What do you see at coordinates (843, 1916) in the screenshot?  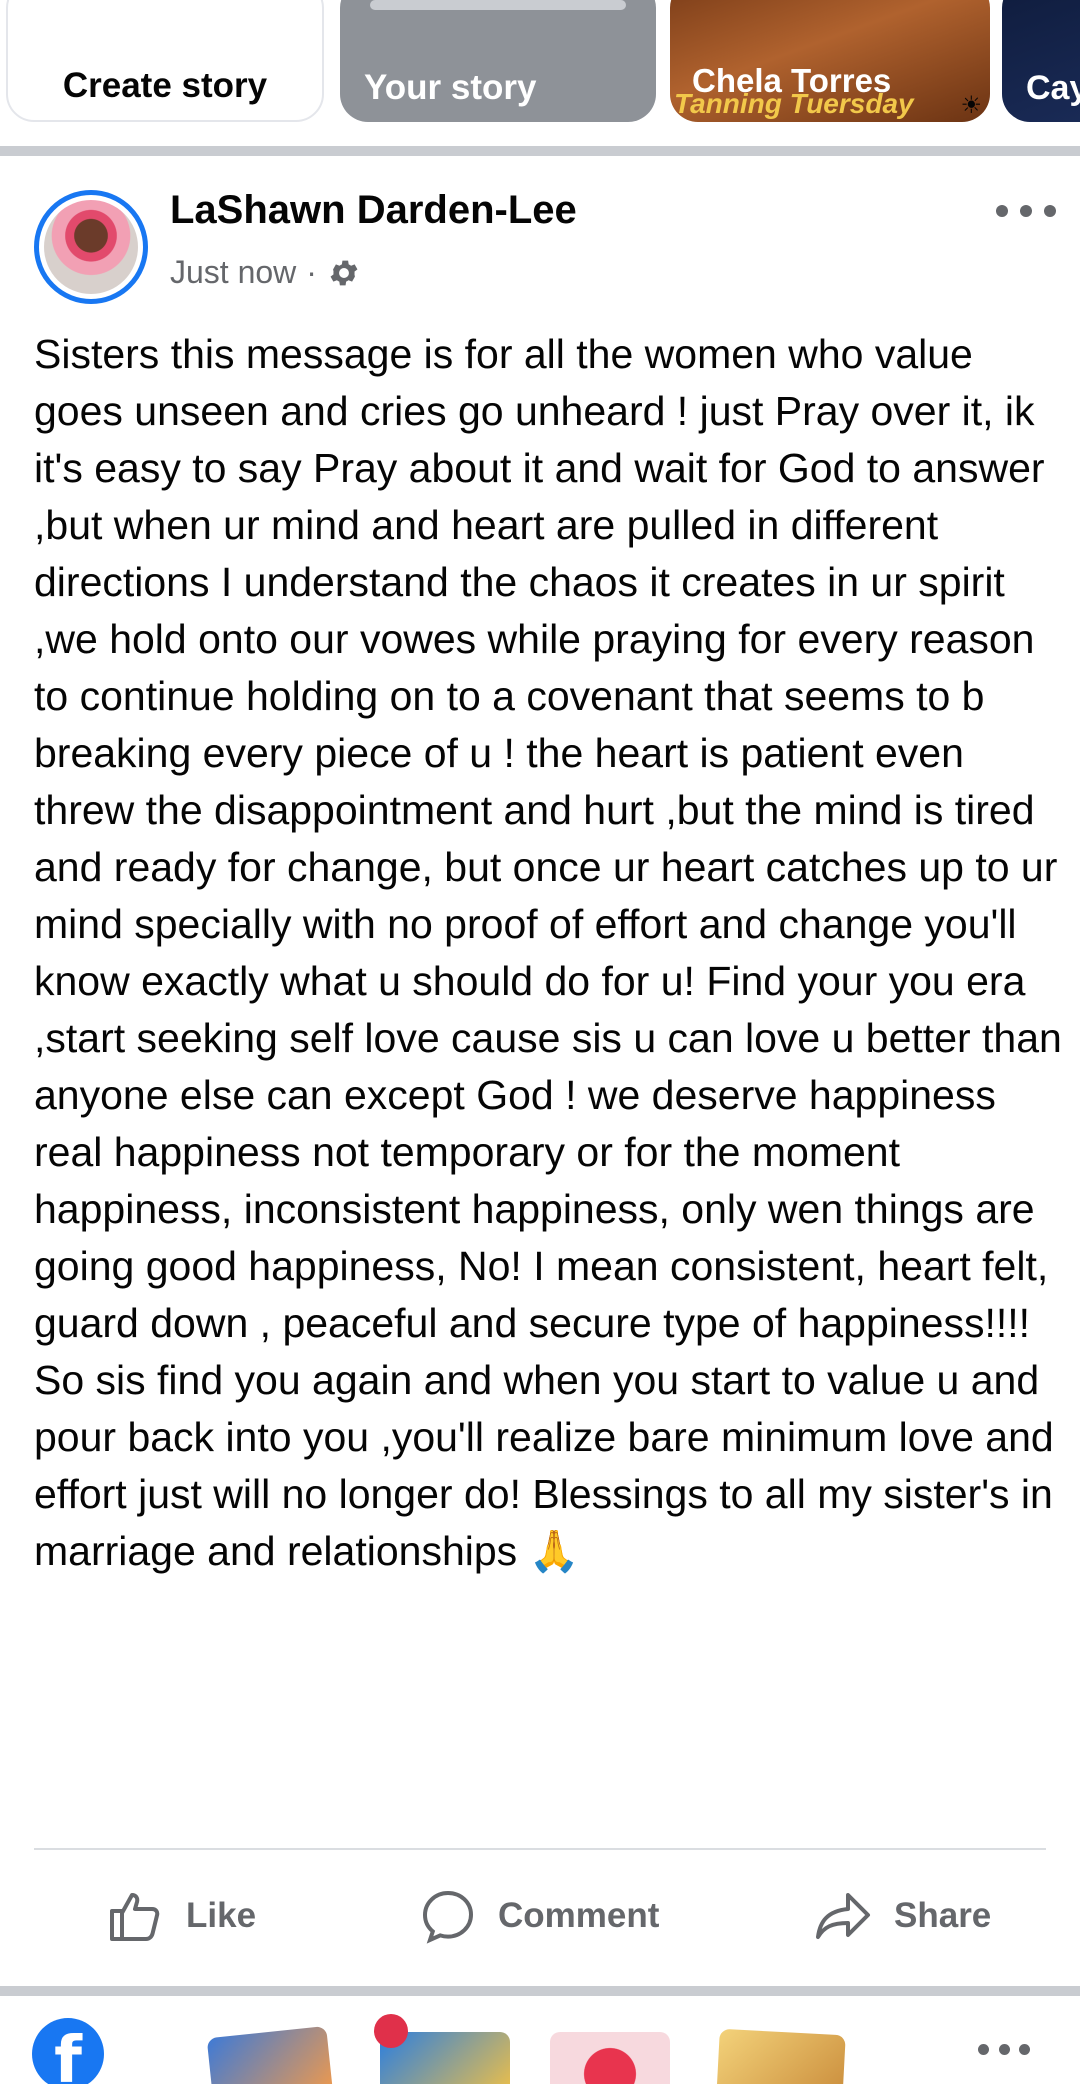 I see `share-icon` at bounding box center [843, 1916].